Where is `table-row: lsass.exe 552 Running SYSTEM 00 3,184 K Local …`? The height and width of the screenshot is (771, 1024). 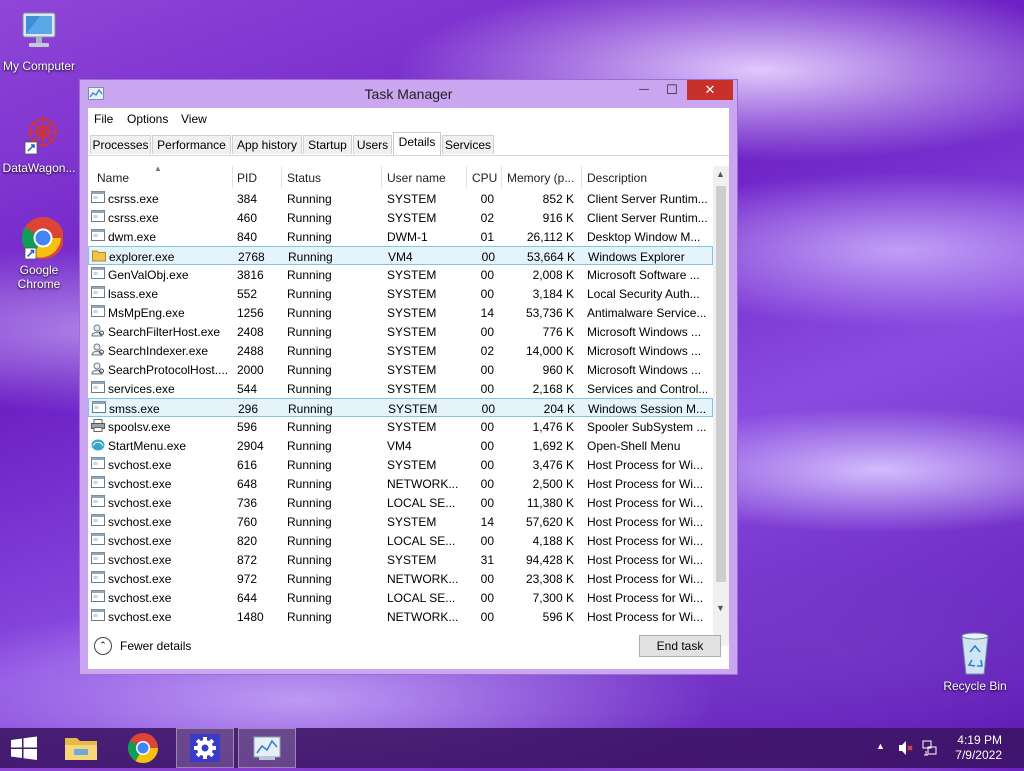 table-row: lsass.exe 552 Running SYSTEM 00 3,184 K Local … is located at coordinates (400, 293).